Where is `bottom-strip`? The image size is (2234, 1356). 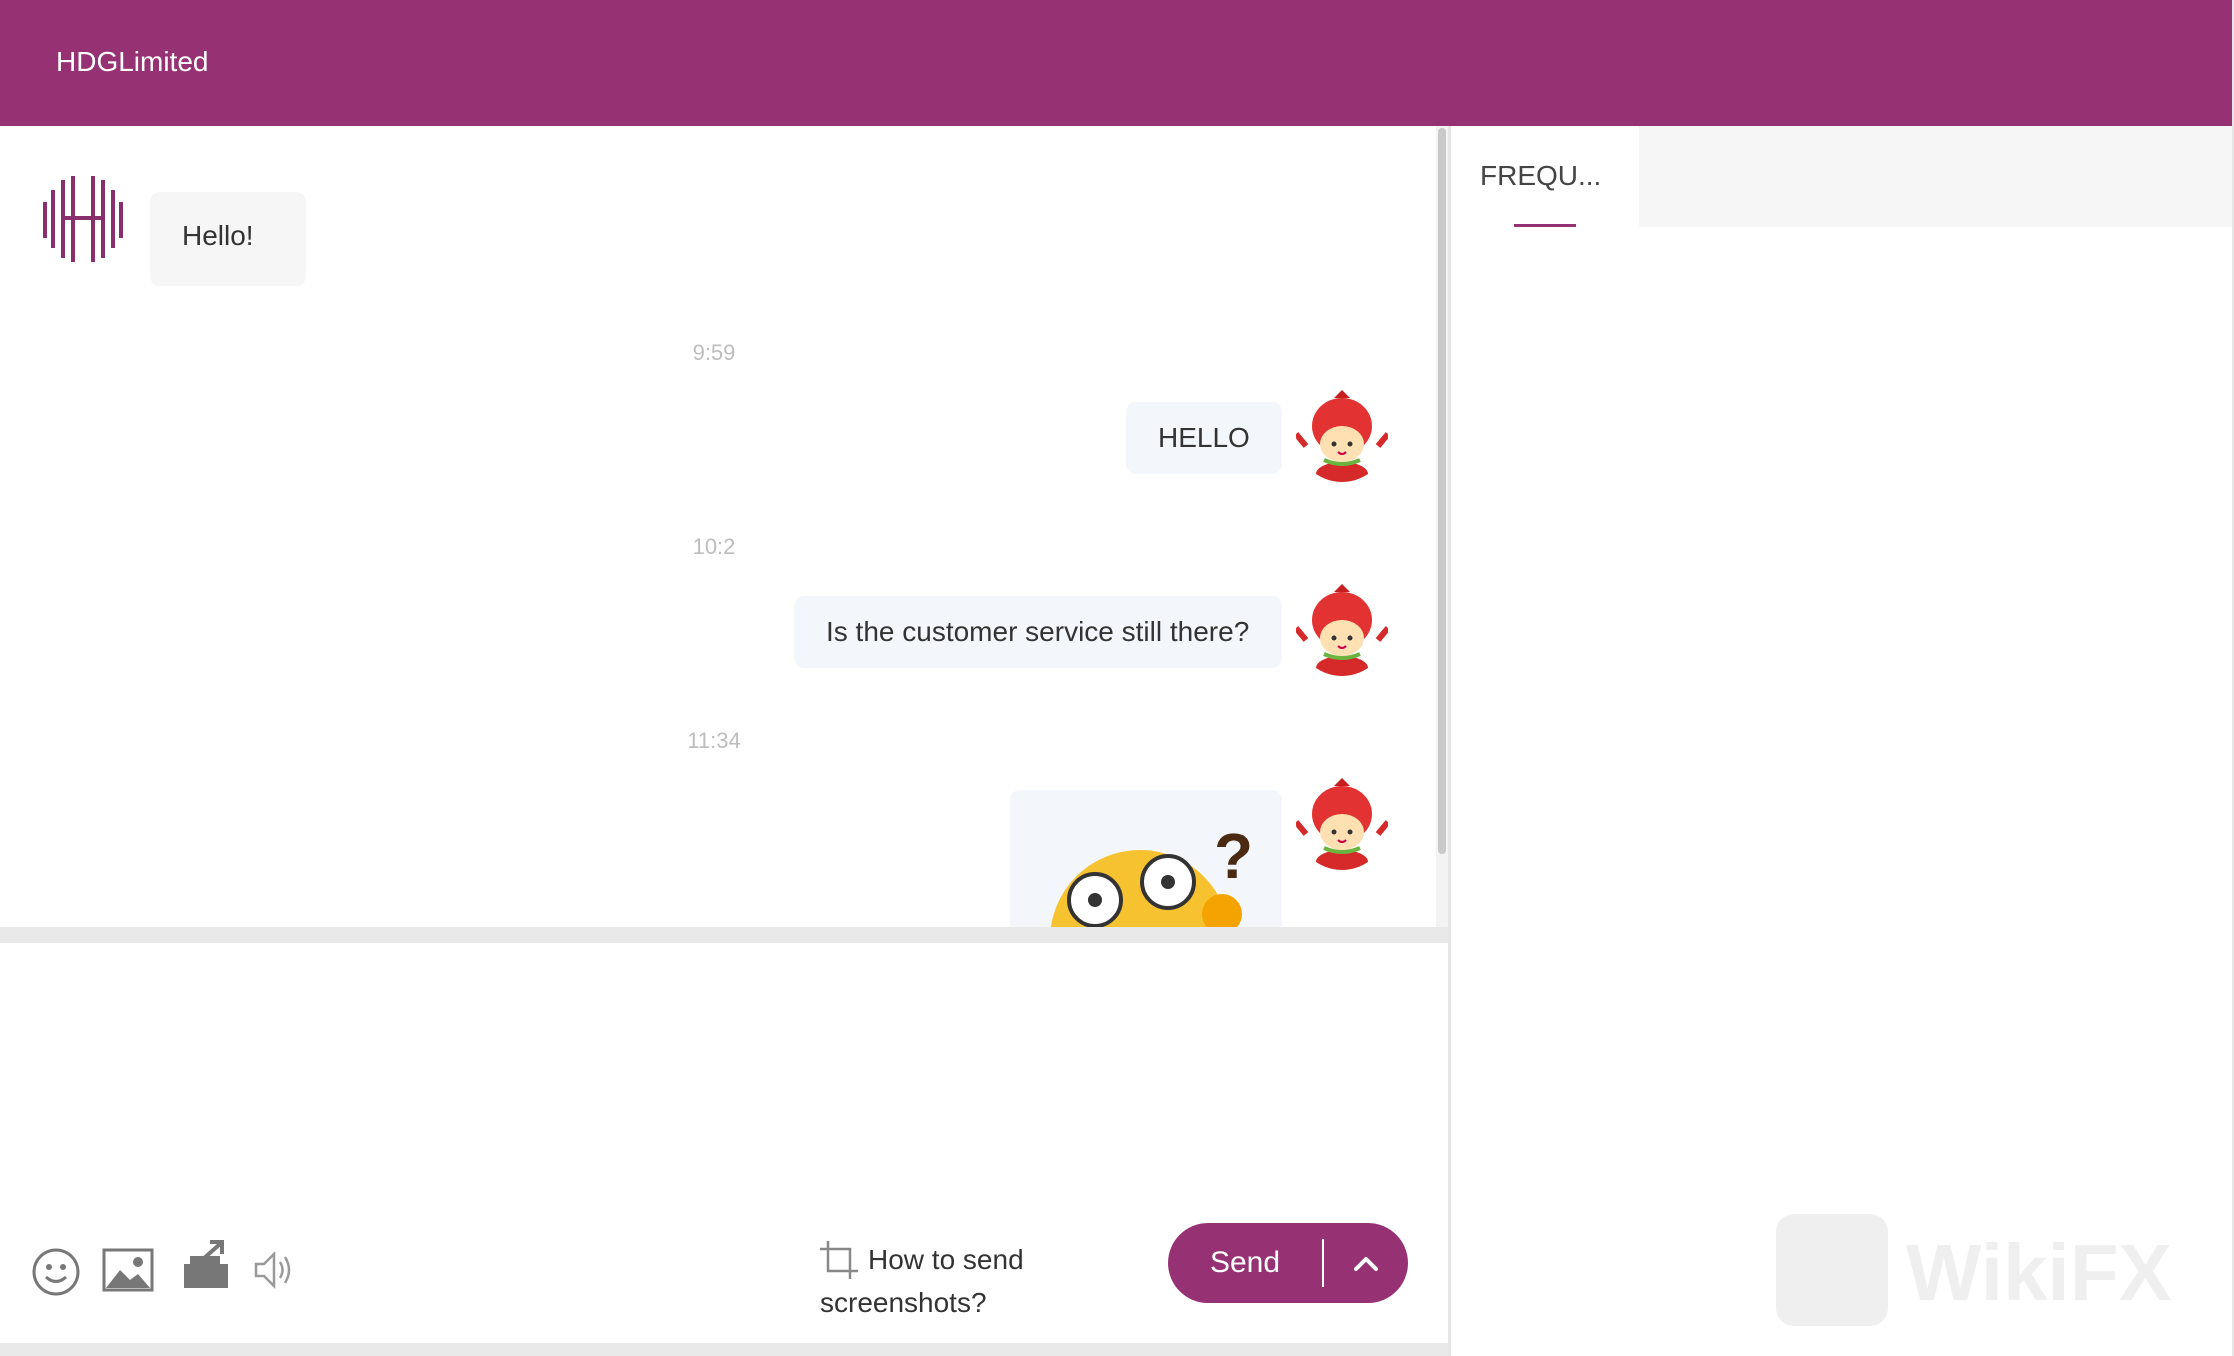
bottom-strip is located at coordinates (724, 1349).